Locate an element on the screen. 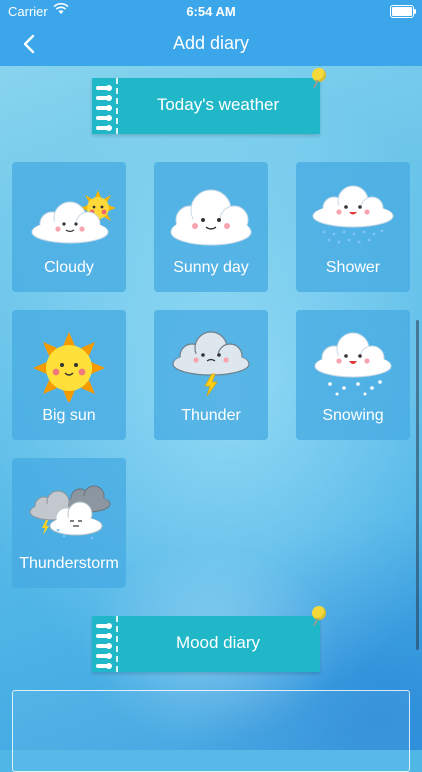 This screenshot has height=772, width=422. thunder-cloud-icon is located at coordinates (211, 364).